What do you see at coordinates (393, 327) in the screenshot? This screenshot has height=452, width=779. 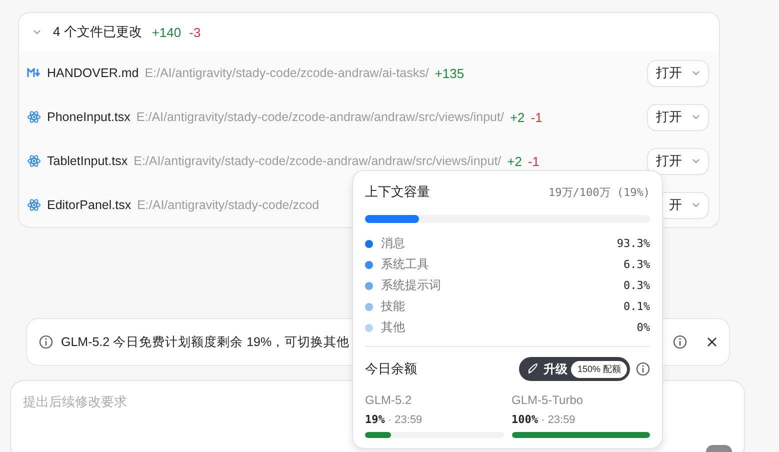 I see `legend-label: 其他` at bounding box center [393, 327].